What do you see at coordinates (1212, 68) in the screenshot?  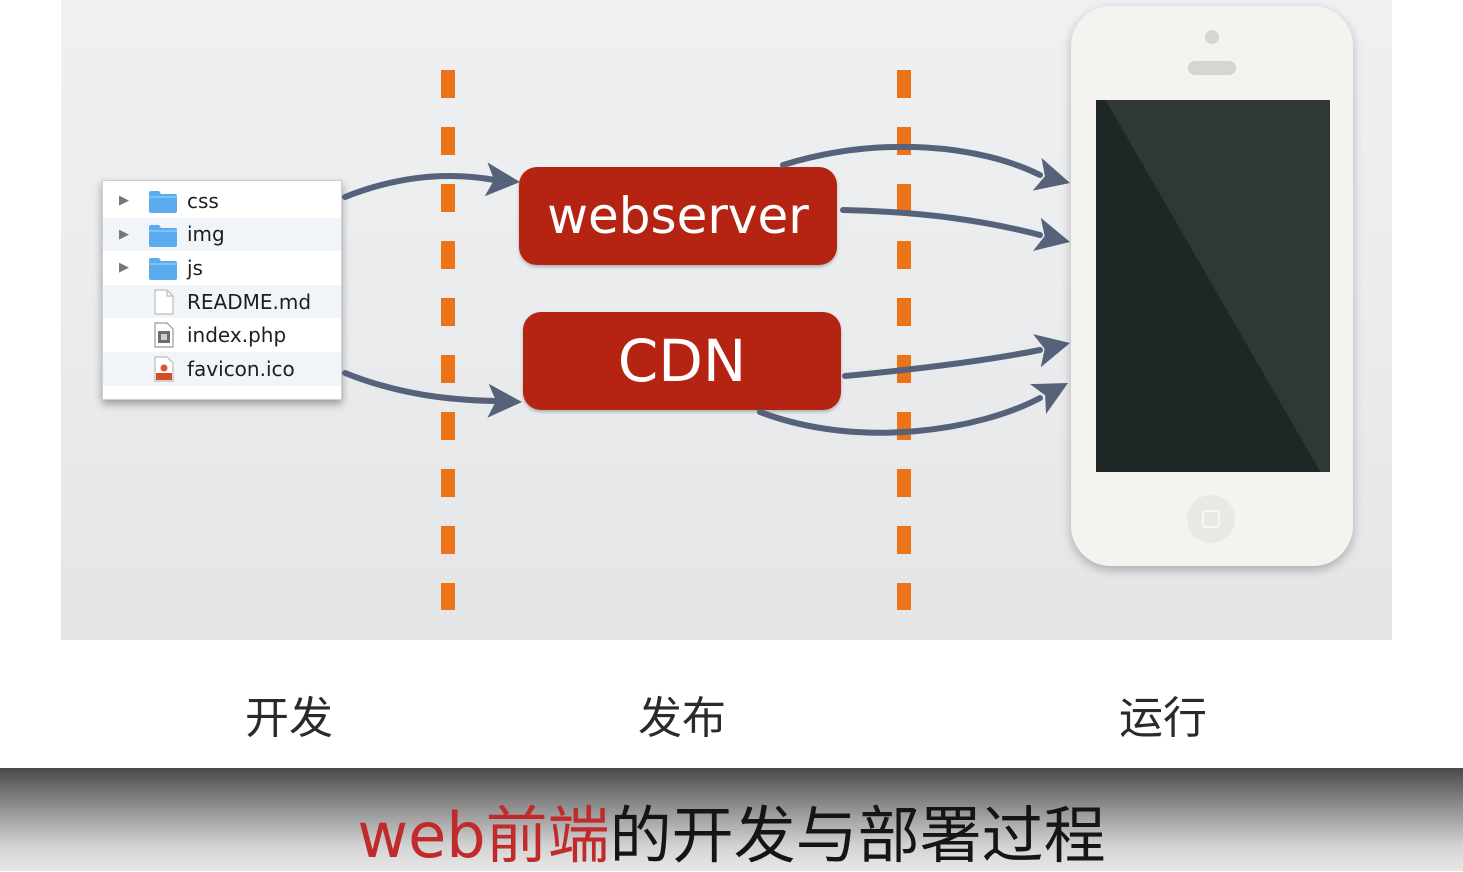 I see `phone-speaker` at bounding box center [1212, 68].